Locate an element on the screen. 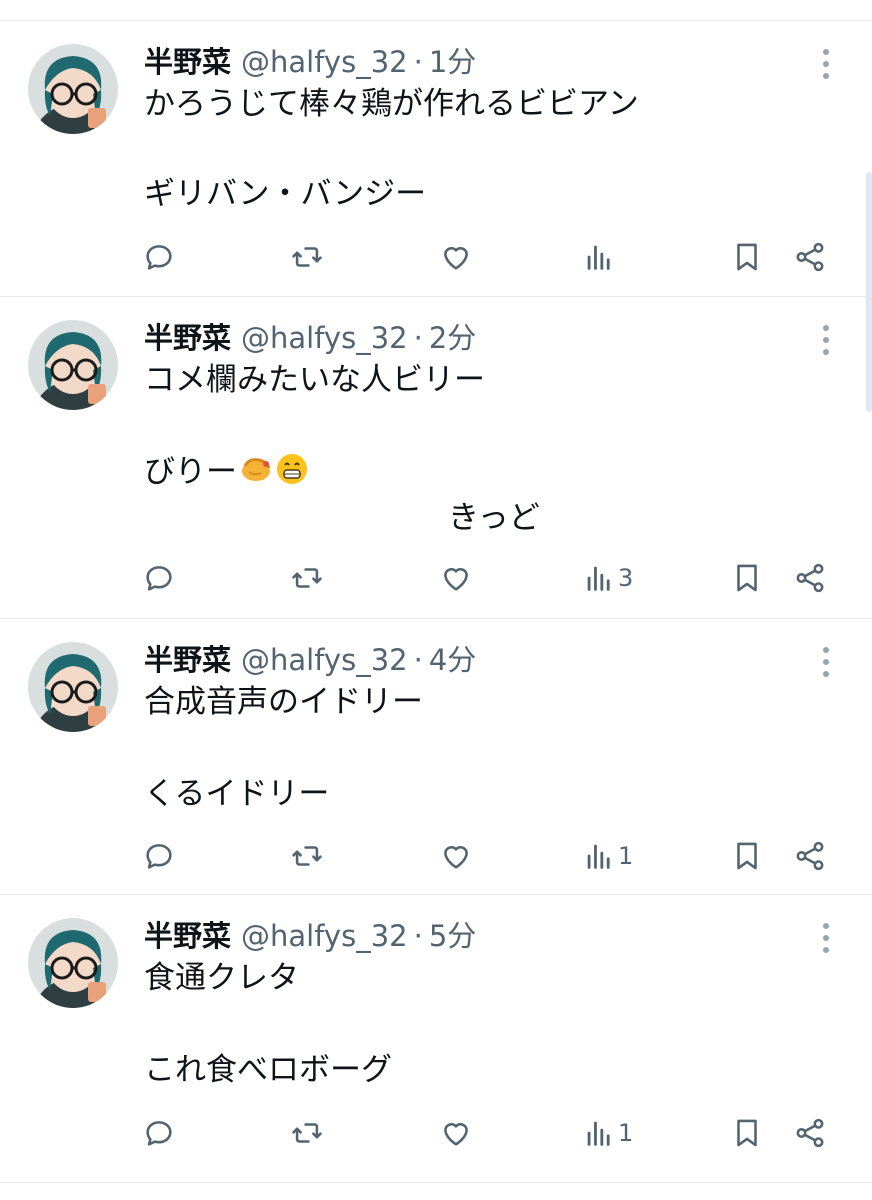 This screenshot has width=872, height=1200. tweet-text-line: くるイドリー is located at coordinates (237, 794).